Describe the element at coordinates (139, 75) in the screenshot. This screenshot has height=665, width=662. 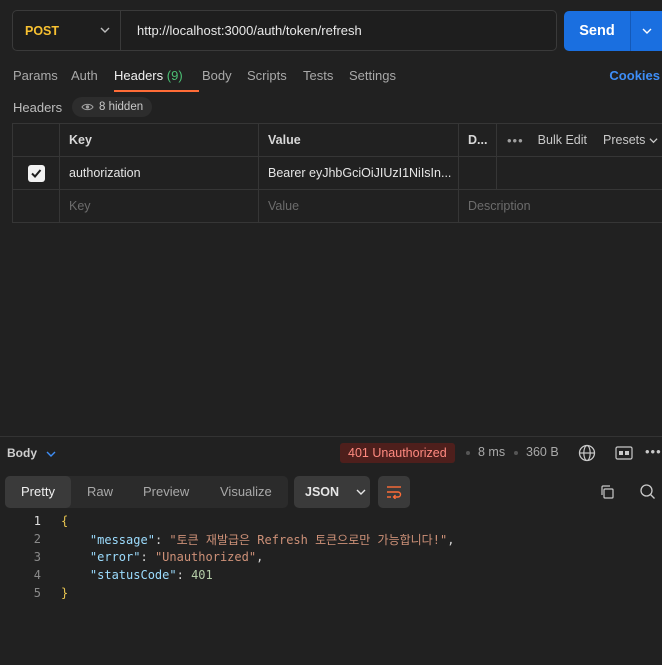
I see `tab-headers-label: Headers` at that location.